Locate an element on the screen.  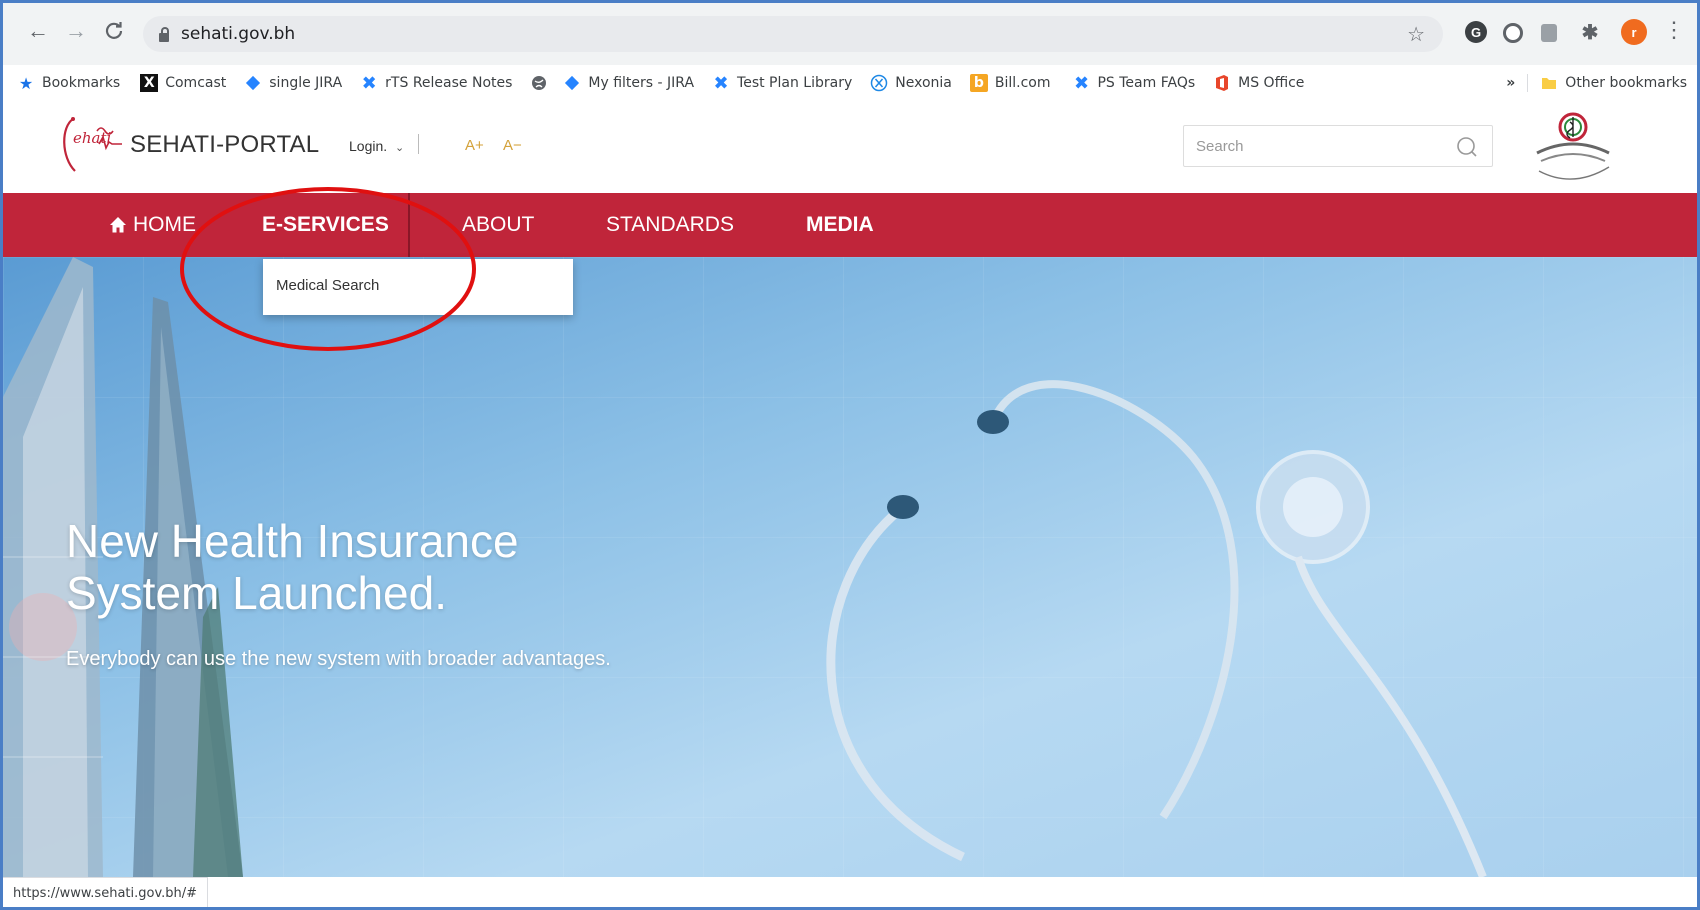
folder-icon is located at coordinates (1549, 83).